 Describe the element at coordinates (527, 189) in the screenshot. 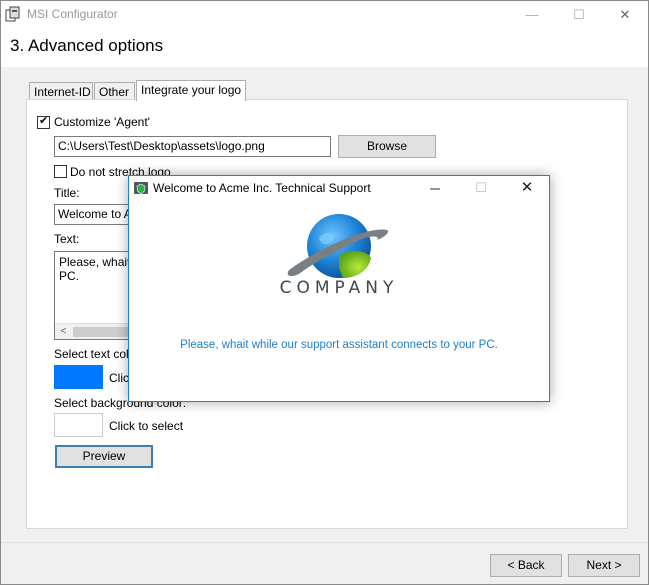

I see `dialog-close-button: ✕` at that location.